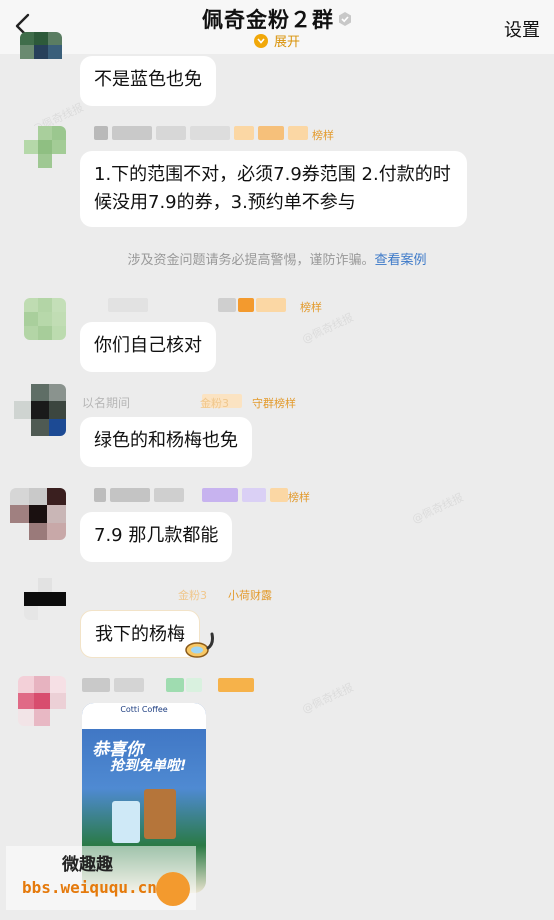  Describe the element at coordinates (286, 42) in the screenshot. I see `expand-label: 展开` at that location.